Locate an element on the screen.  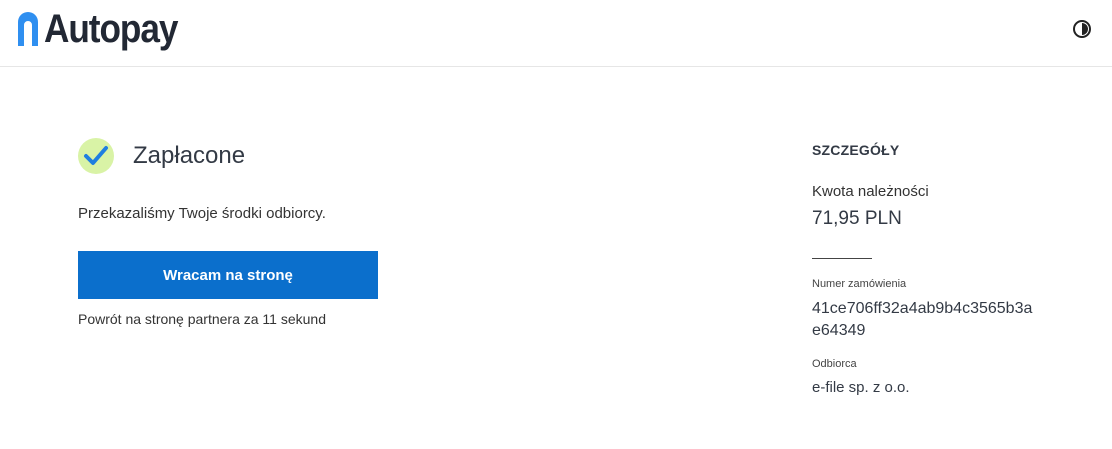
order-number-label: Numer zamówienia is located at coordinates (859, 284).